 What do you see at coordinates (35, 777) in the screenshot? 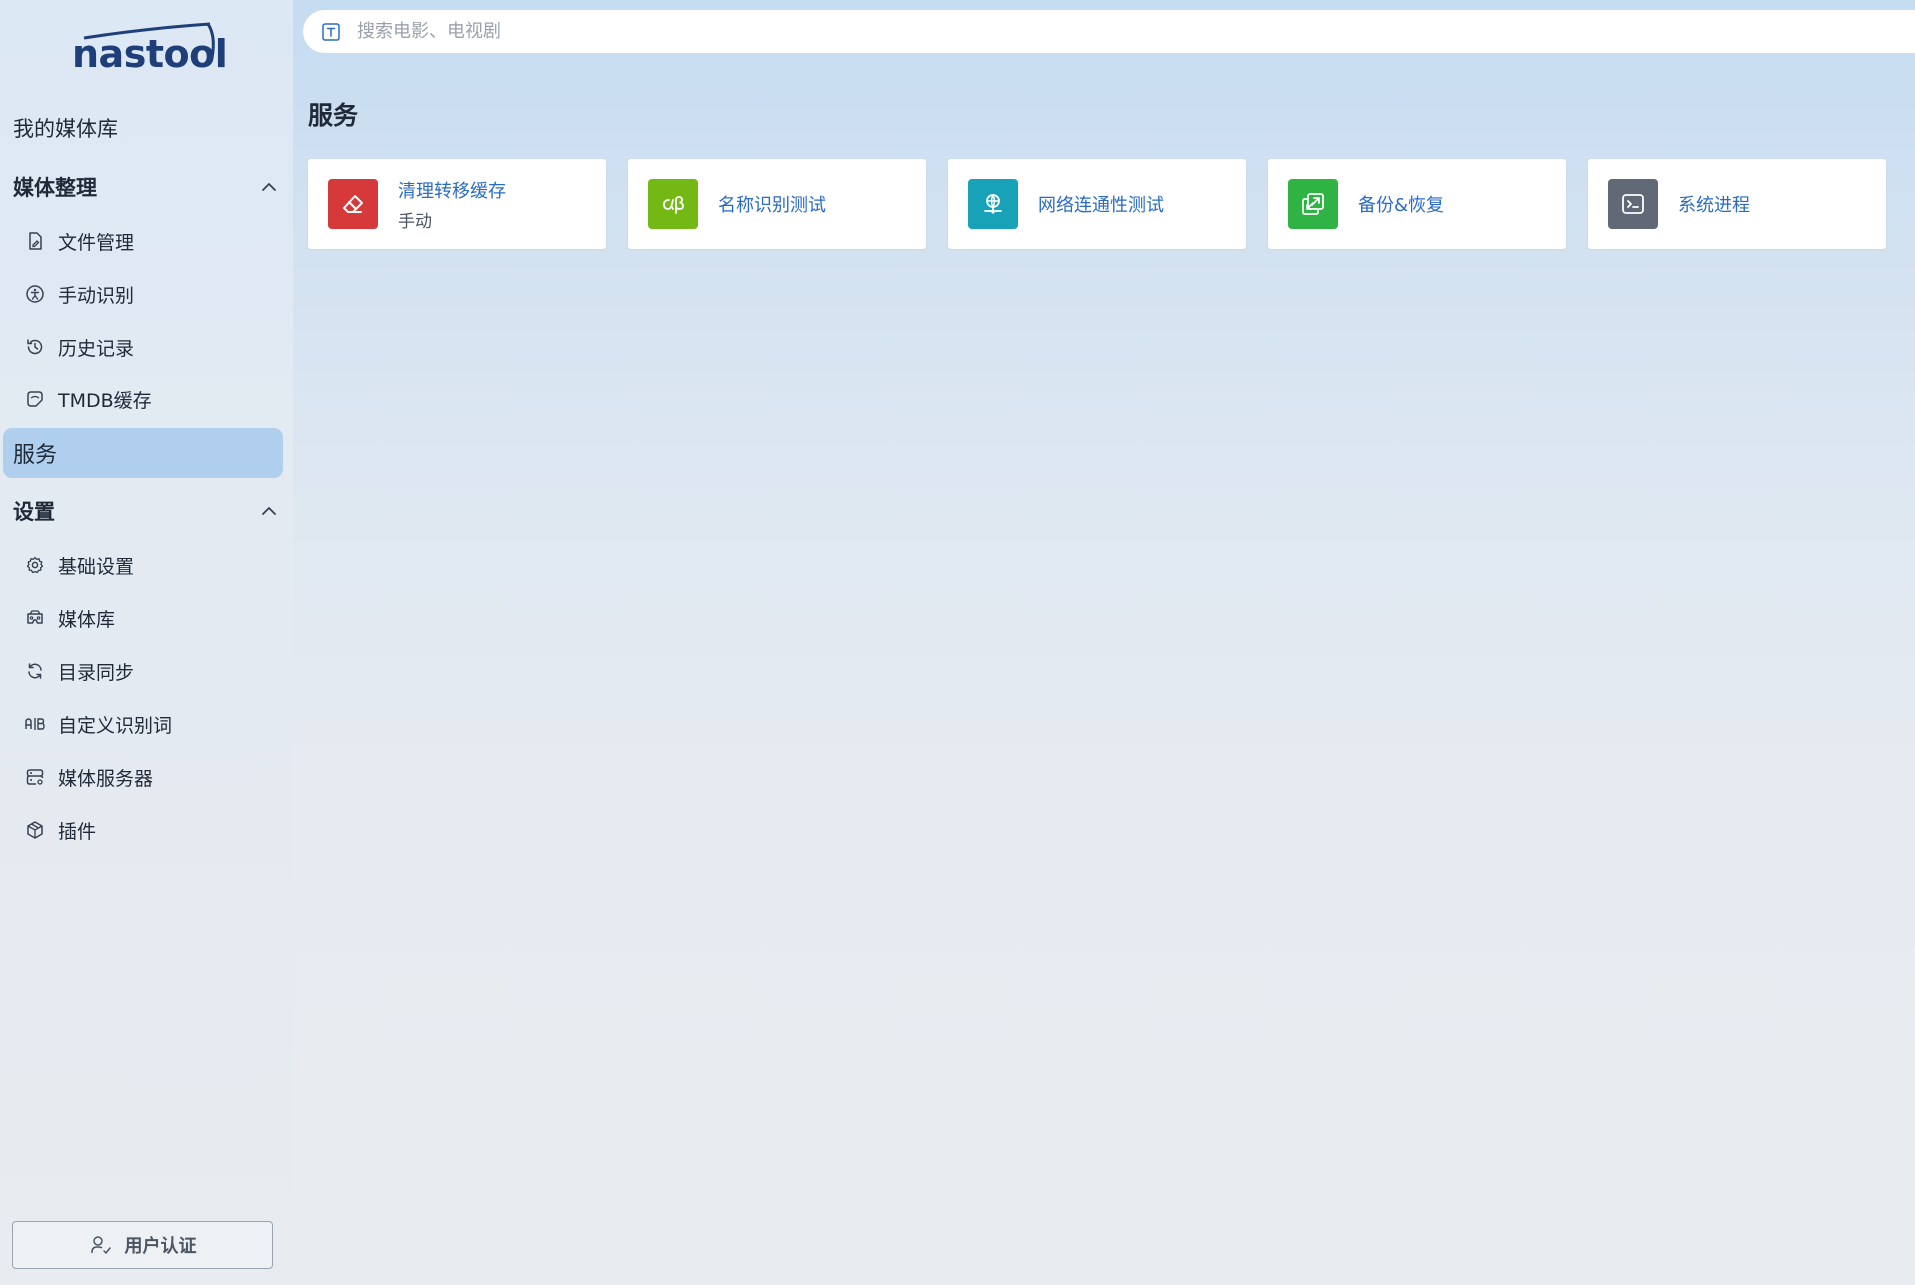
I see `server-icon` at bounding box center [35, 777].